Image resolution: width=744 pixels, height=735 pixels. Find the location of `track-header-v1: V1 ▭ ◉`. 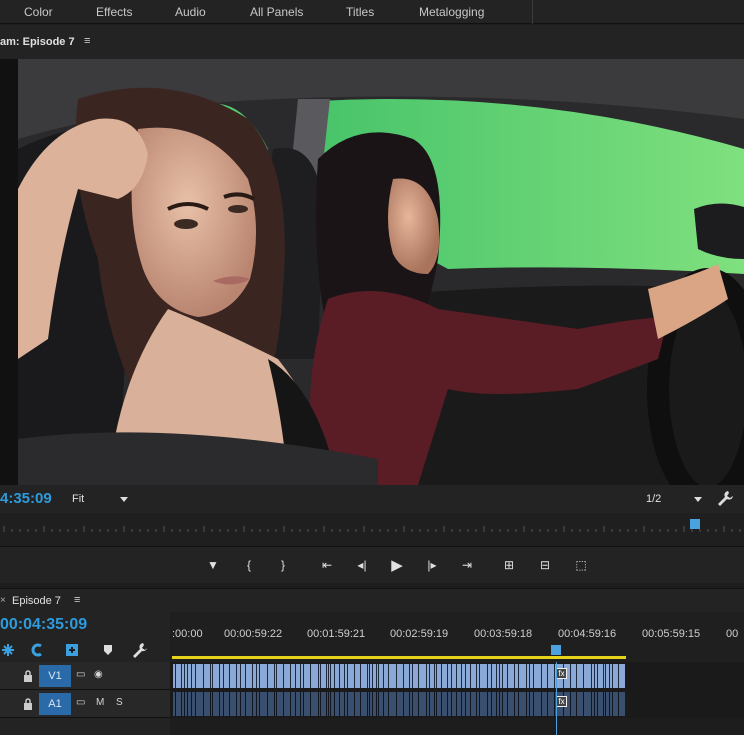

track-header-v1: V1 ▭ ◉ is located at coordinates (85, 676).